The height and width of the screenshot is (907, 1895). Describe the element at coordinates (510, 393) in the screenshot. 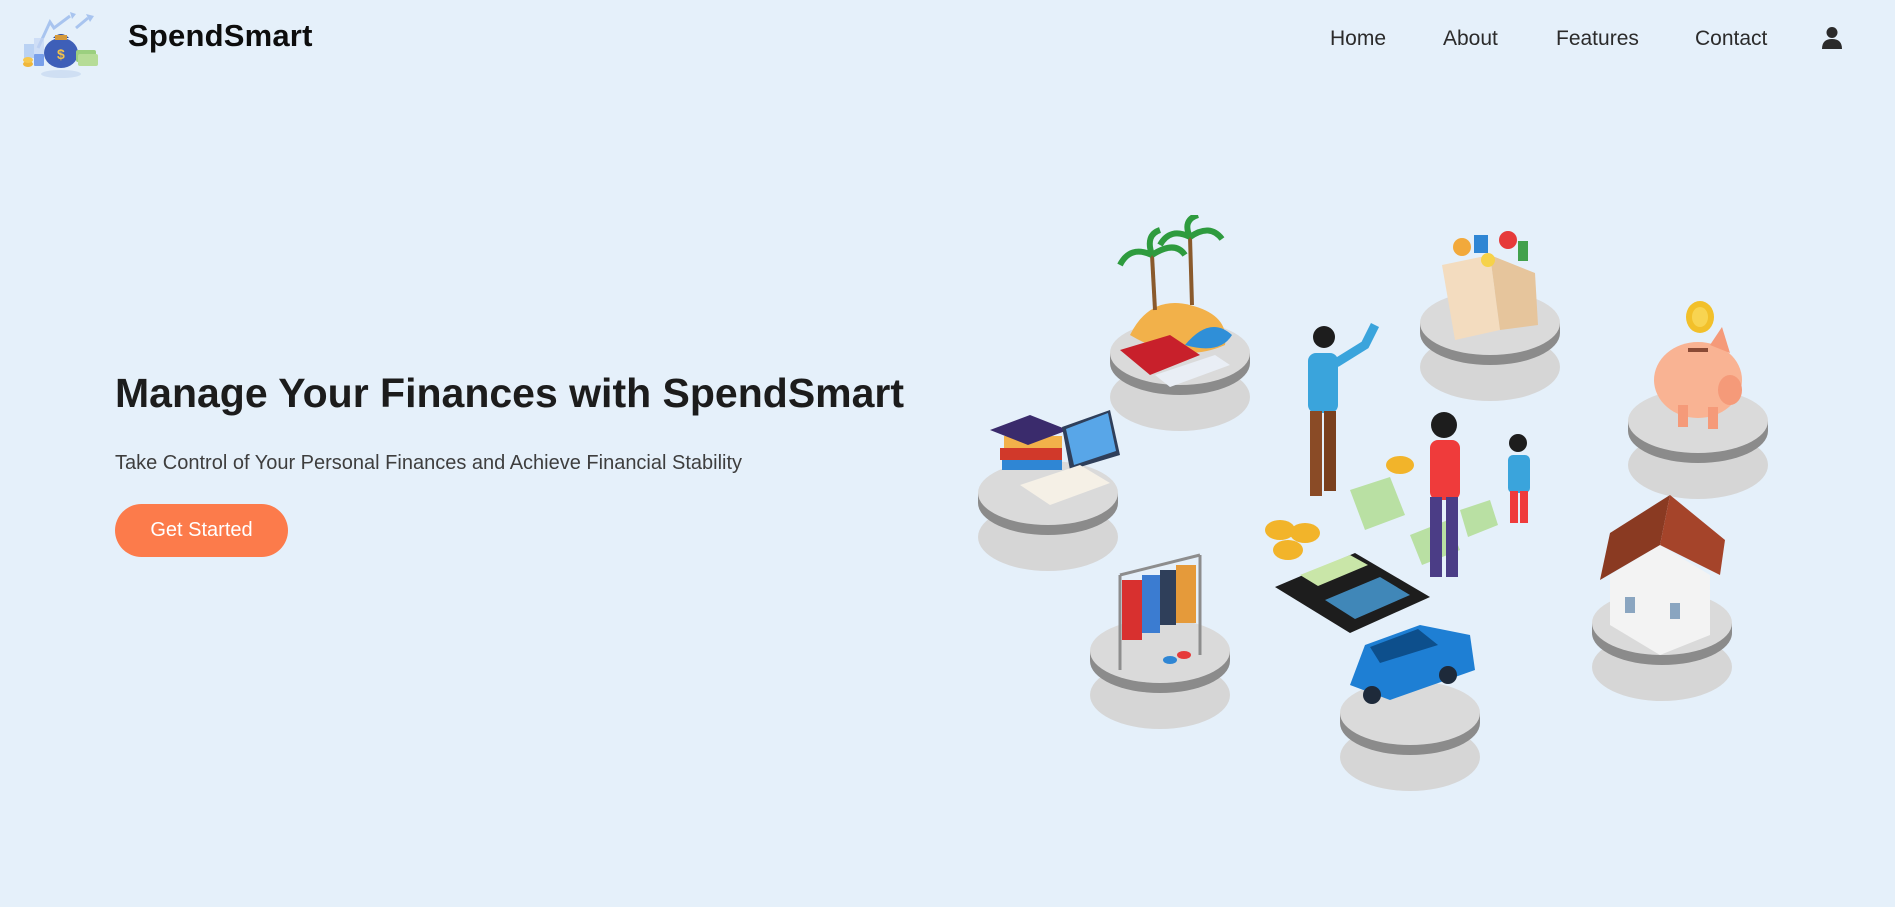

I see `hero-title: Manage Your Finances with SpendSmart` at that location.